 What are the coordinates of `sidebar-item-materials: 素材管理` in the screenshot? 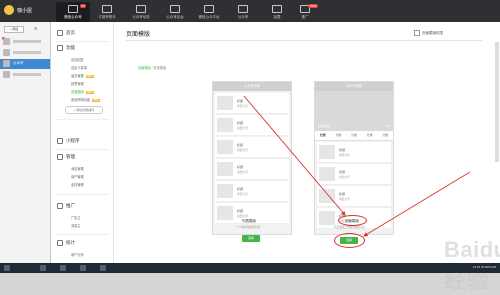 It's located at (77, 184).